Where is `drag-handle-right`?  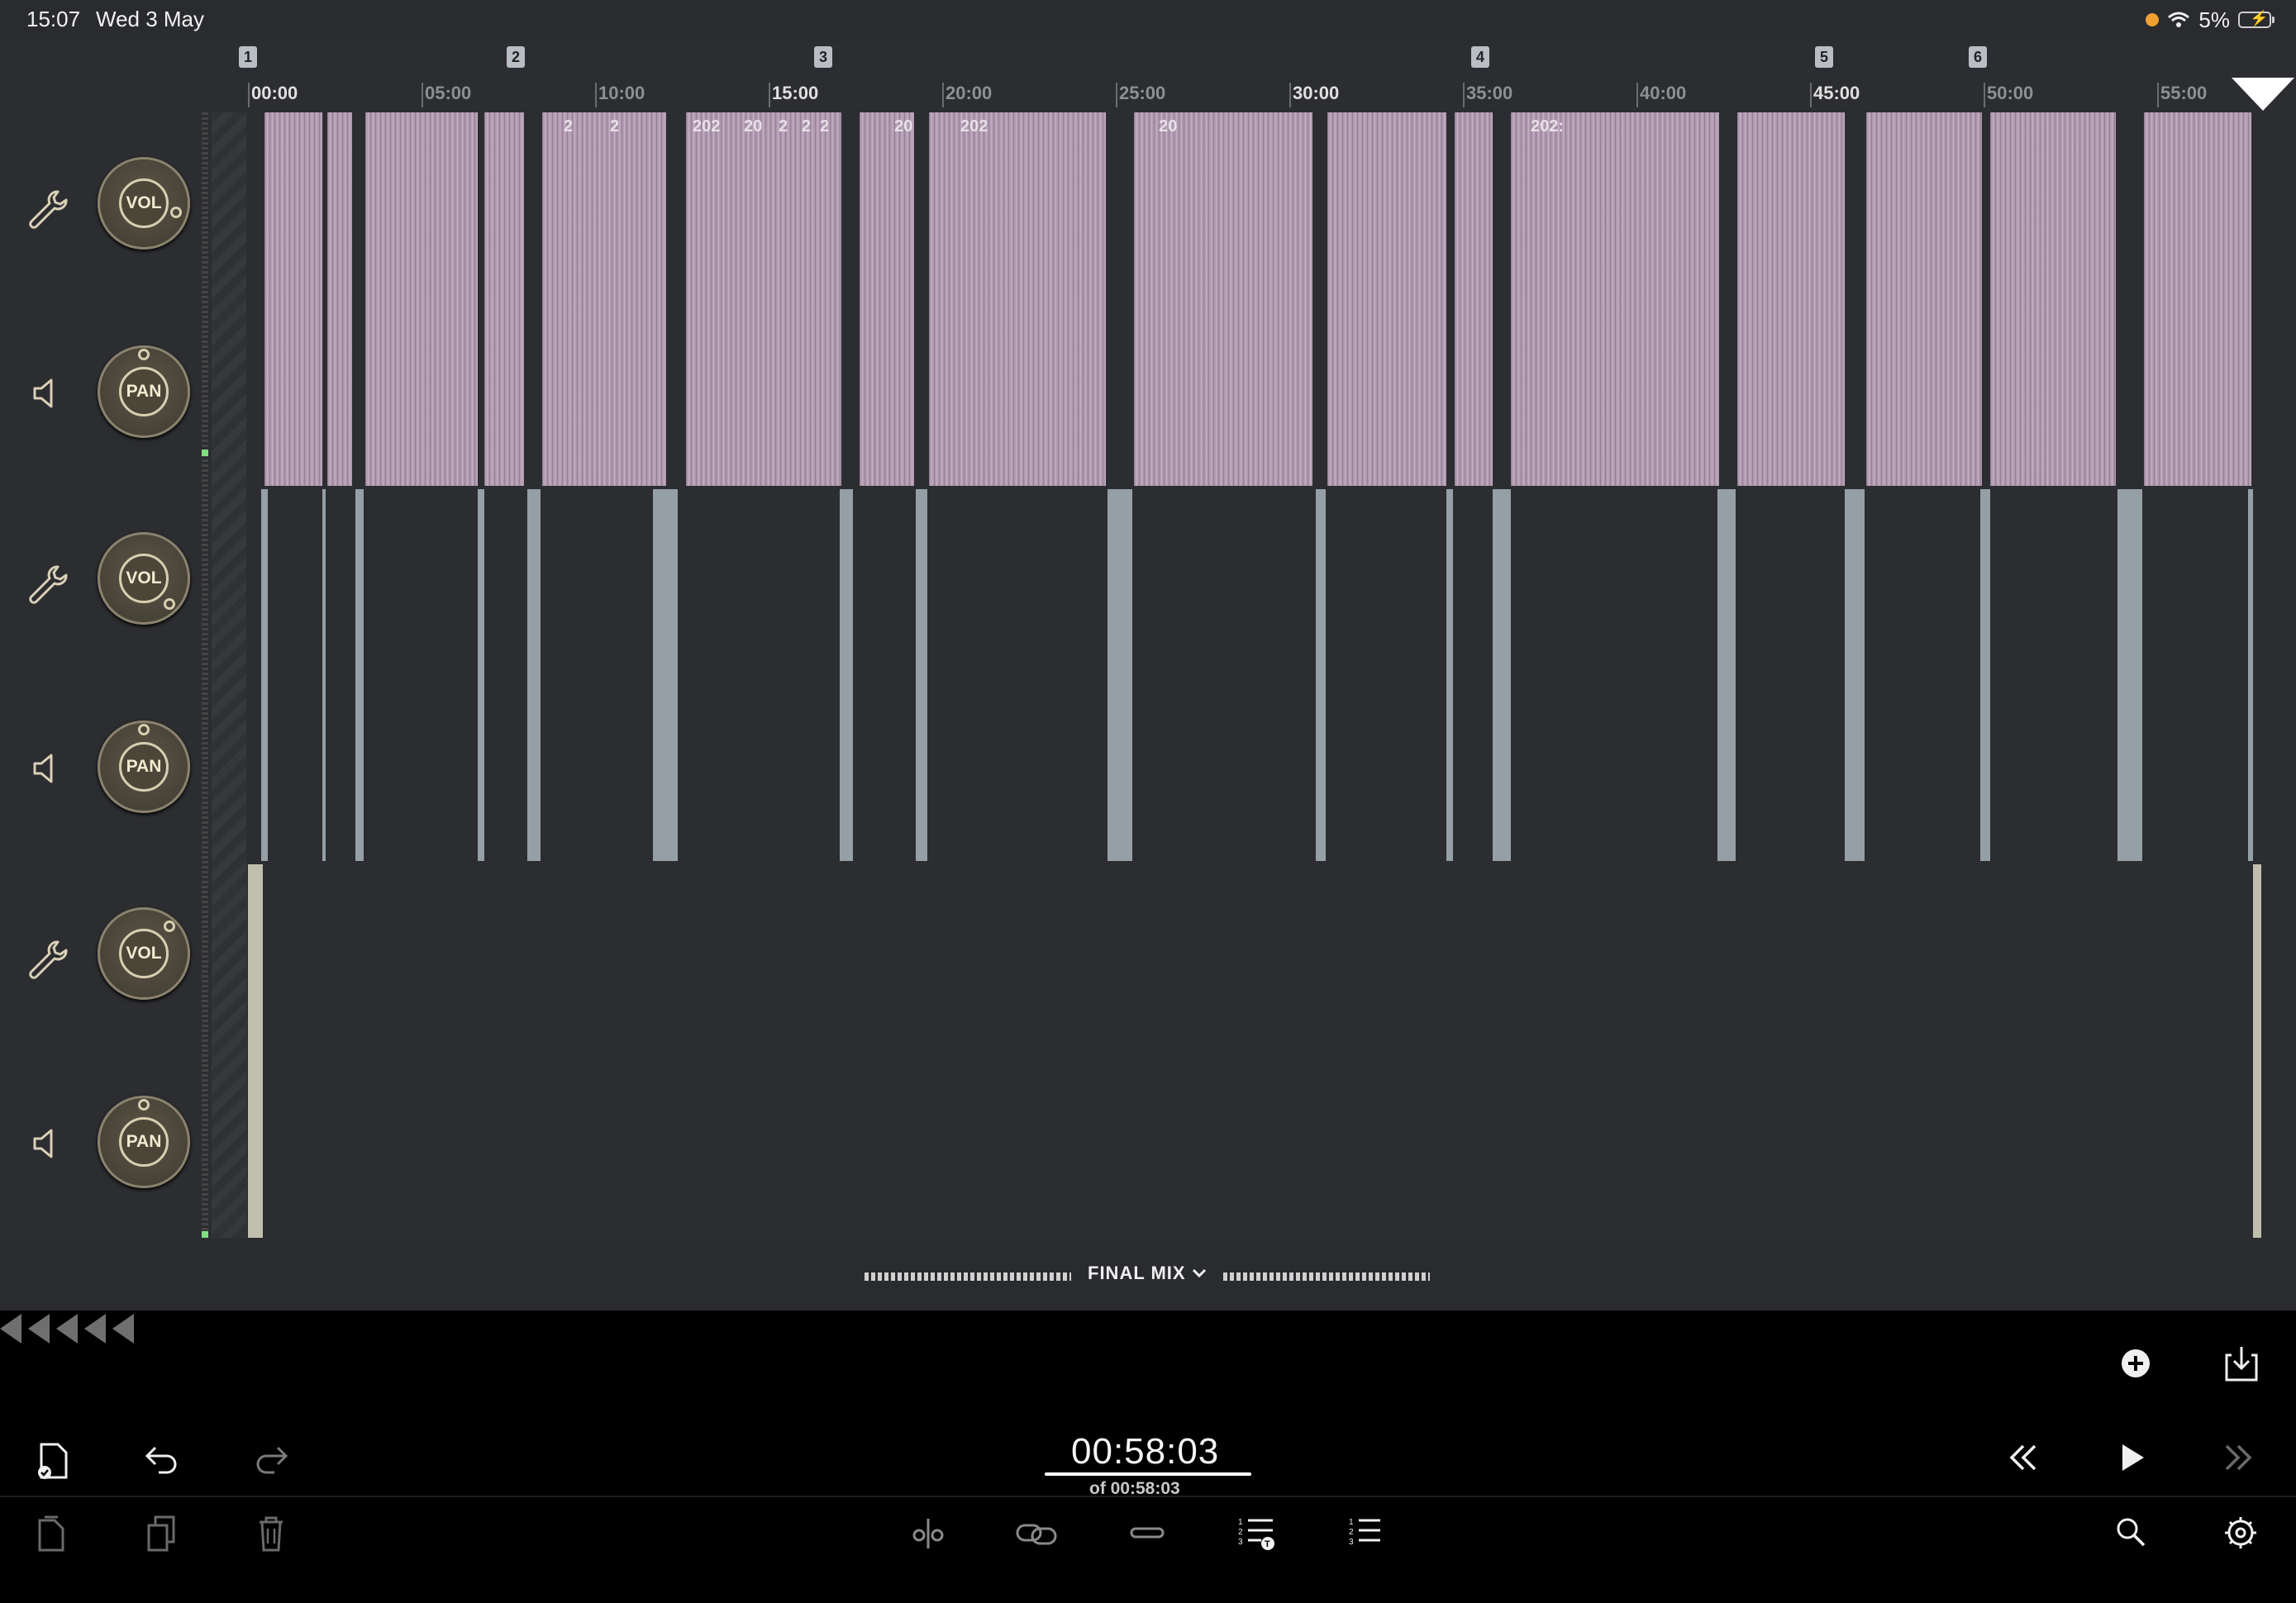 drag-handle-right is located at coordinates (1326, 1276).